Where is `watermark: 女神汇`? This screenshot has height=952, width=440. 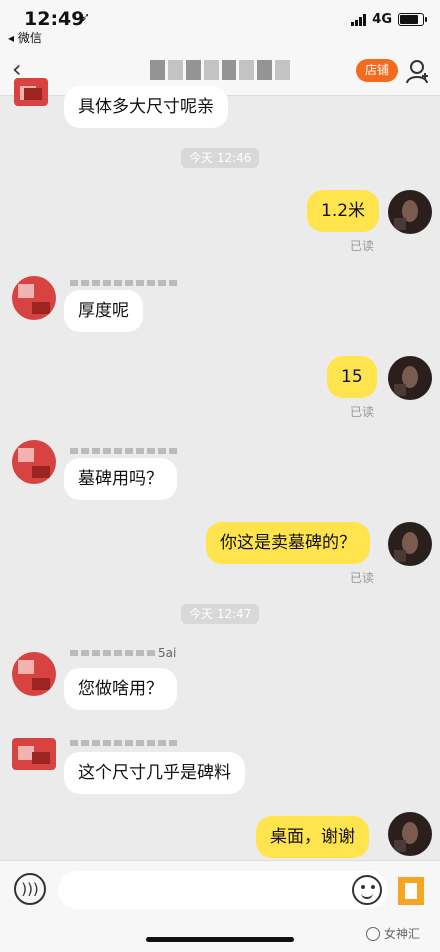 watermark: 女神汇 is located at coordinates (393, 933).